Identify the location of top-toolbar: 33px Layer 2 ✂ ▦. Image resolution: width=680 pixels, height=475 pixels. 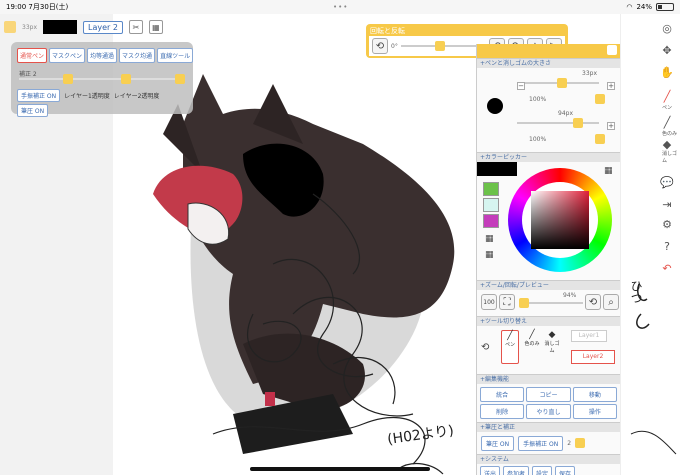
(83, 27).